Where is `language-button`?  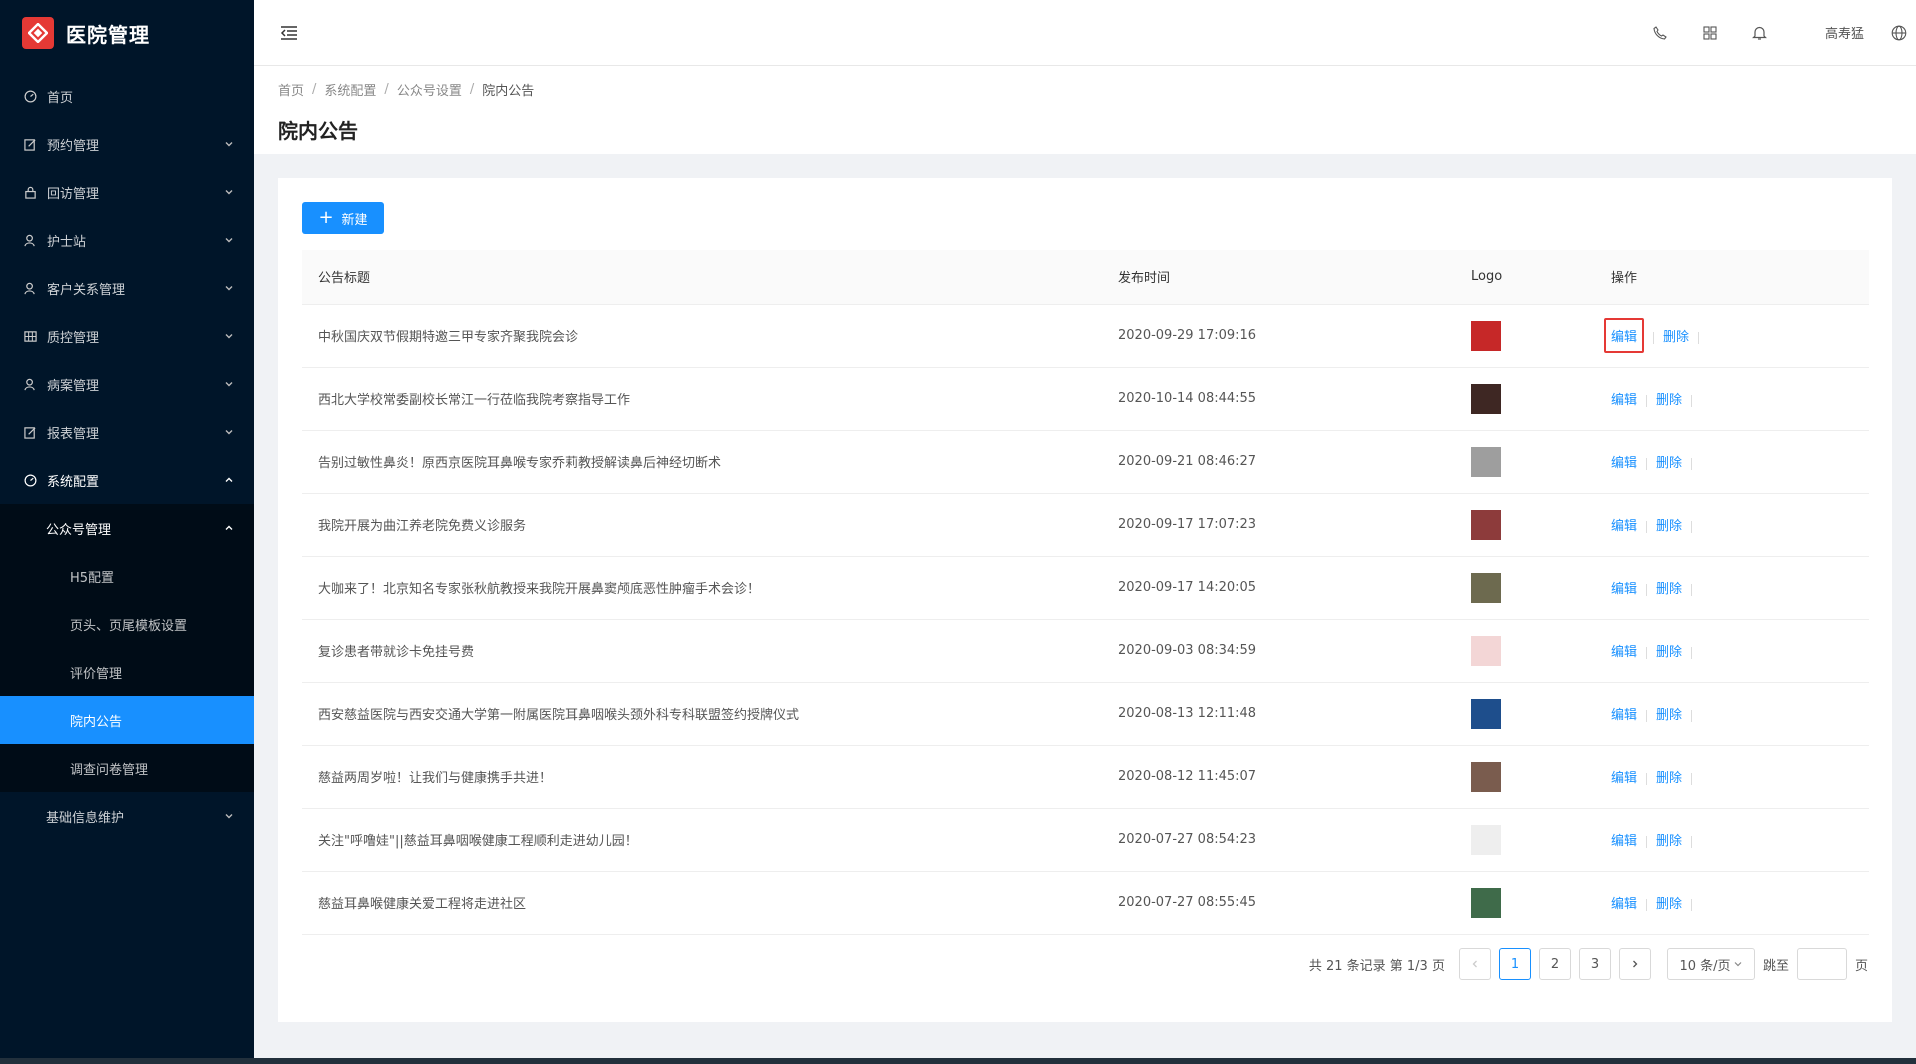 language-button is located at coordinates (1899, 33).